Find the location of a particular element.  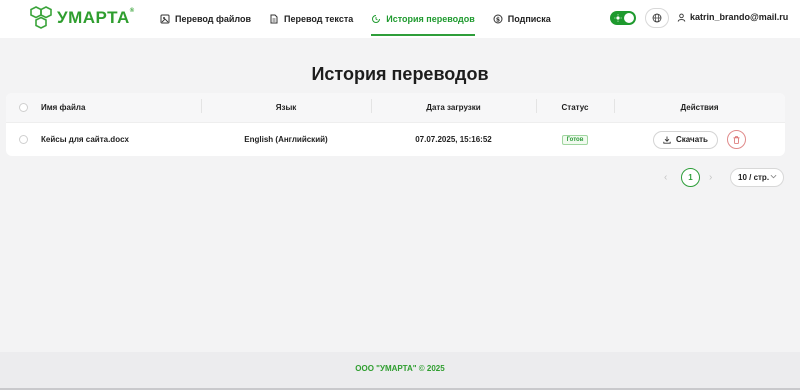

page-size-value: 10 / стр. is located at coordinates (754, 177).